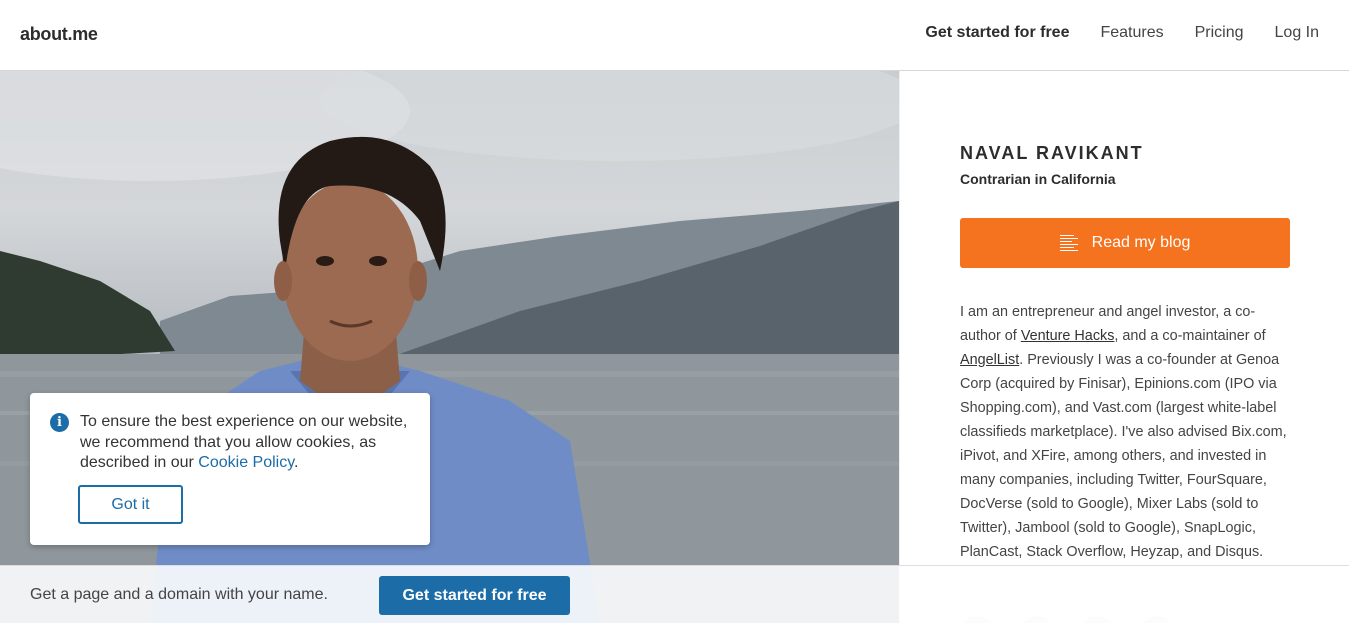 The image size is (1349, 623). I want to click on venture-hacks-link: Venture Hacks, so click(1068, 336).